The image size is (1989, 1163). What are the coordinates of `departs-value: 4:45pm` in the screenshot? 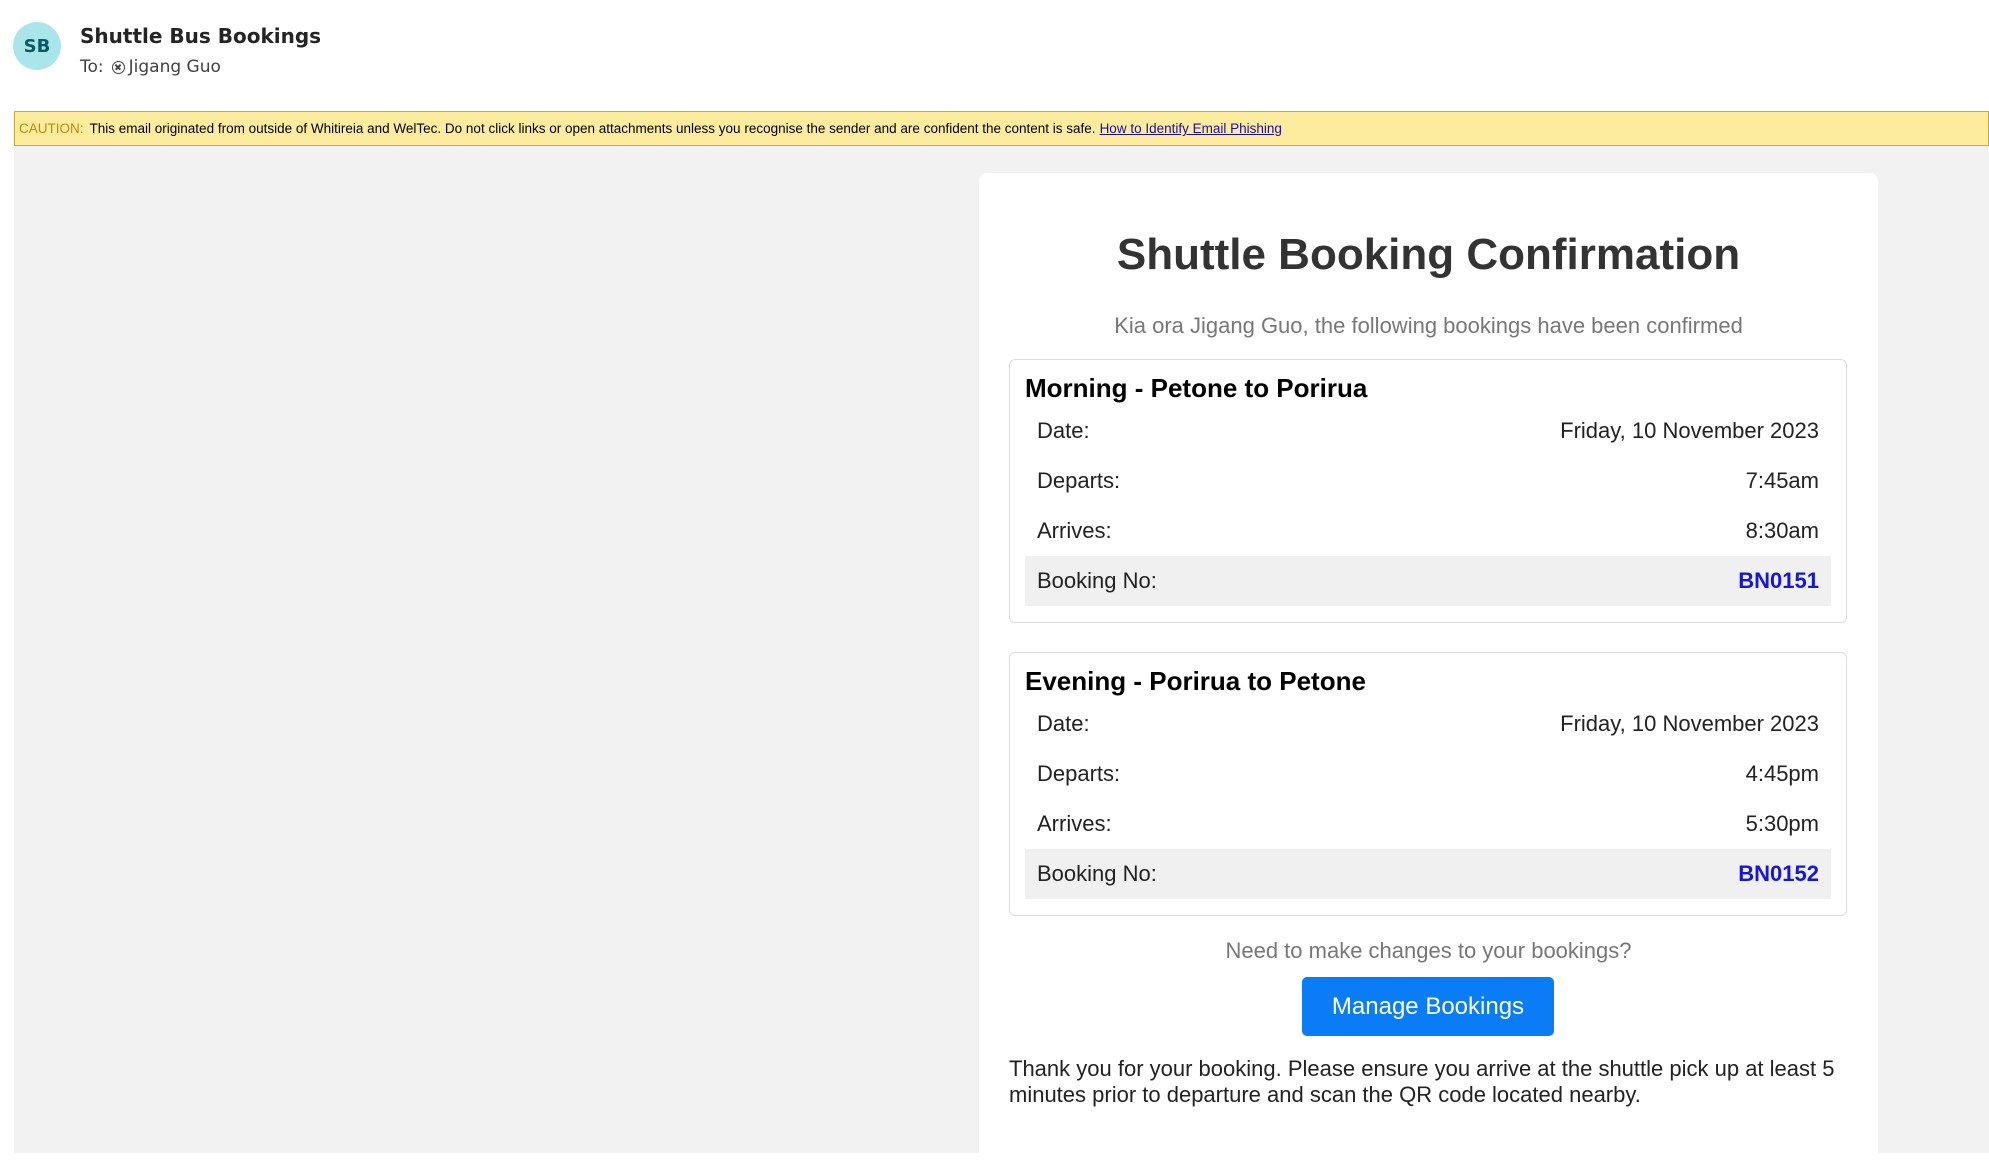 It's located at (1782, 773).